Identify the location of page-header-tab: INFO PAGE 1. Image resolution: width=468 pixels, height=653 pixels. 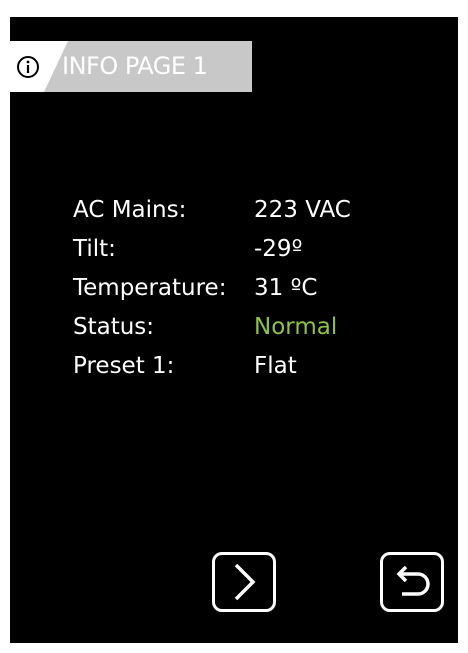
(131, 66).